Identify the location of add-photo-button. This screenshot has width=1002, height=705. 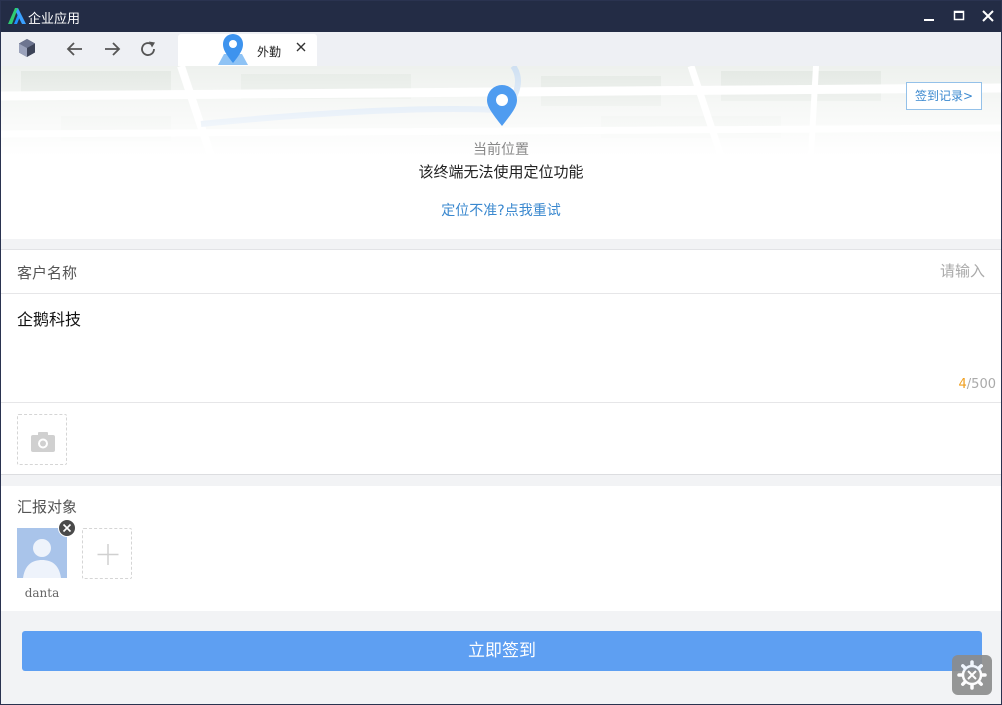
(42, 439).